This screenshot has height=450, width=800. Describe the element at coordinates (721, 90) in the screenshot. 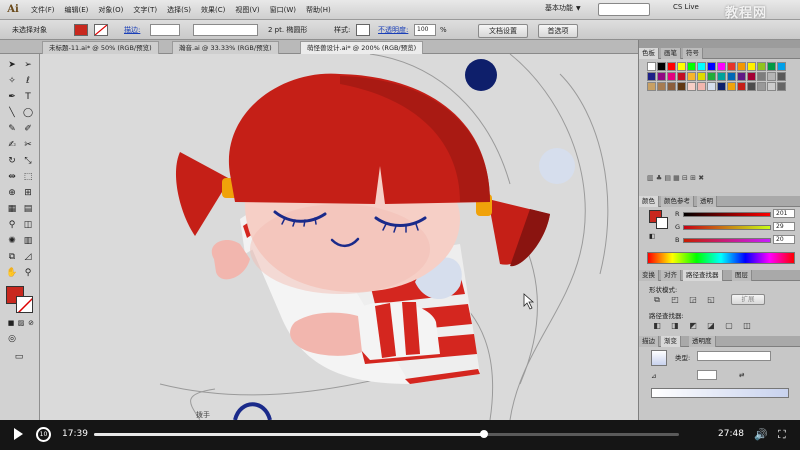

I see `swatch-grid` at that location.